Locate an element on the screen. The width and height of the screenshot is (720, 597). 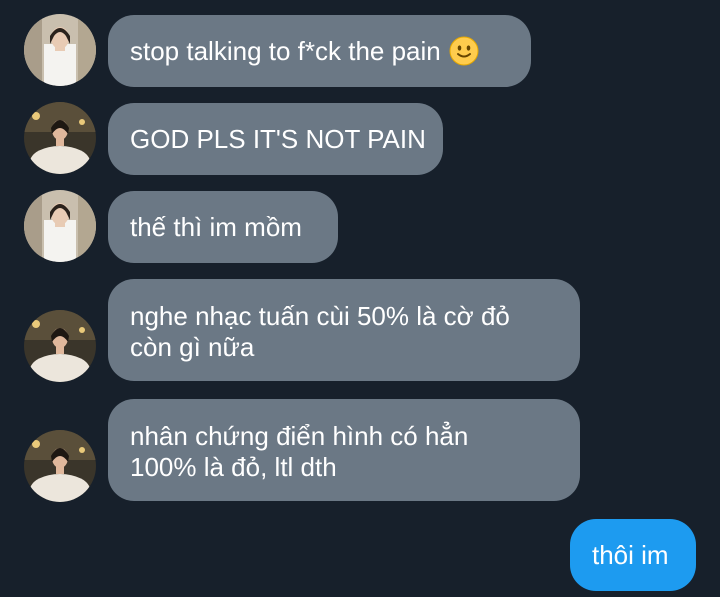
message-bubble: stop talking to f*ck the pain is located at coordinates (319, 51).